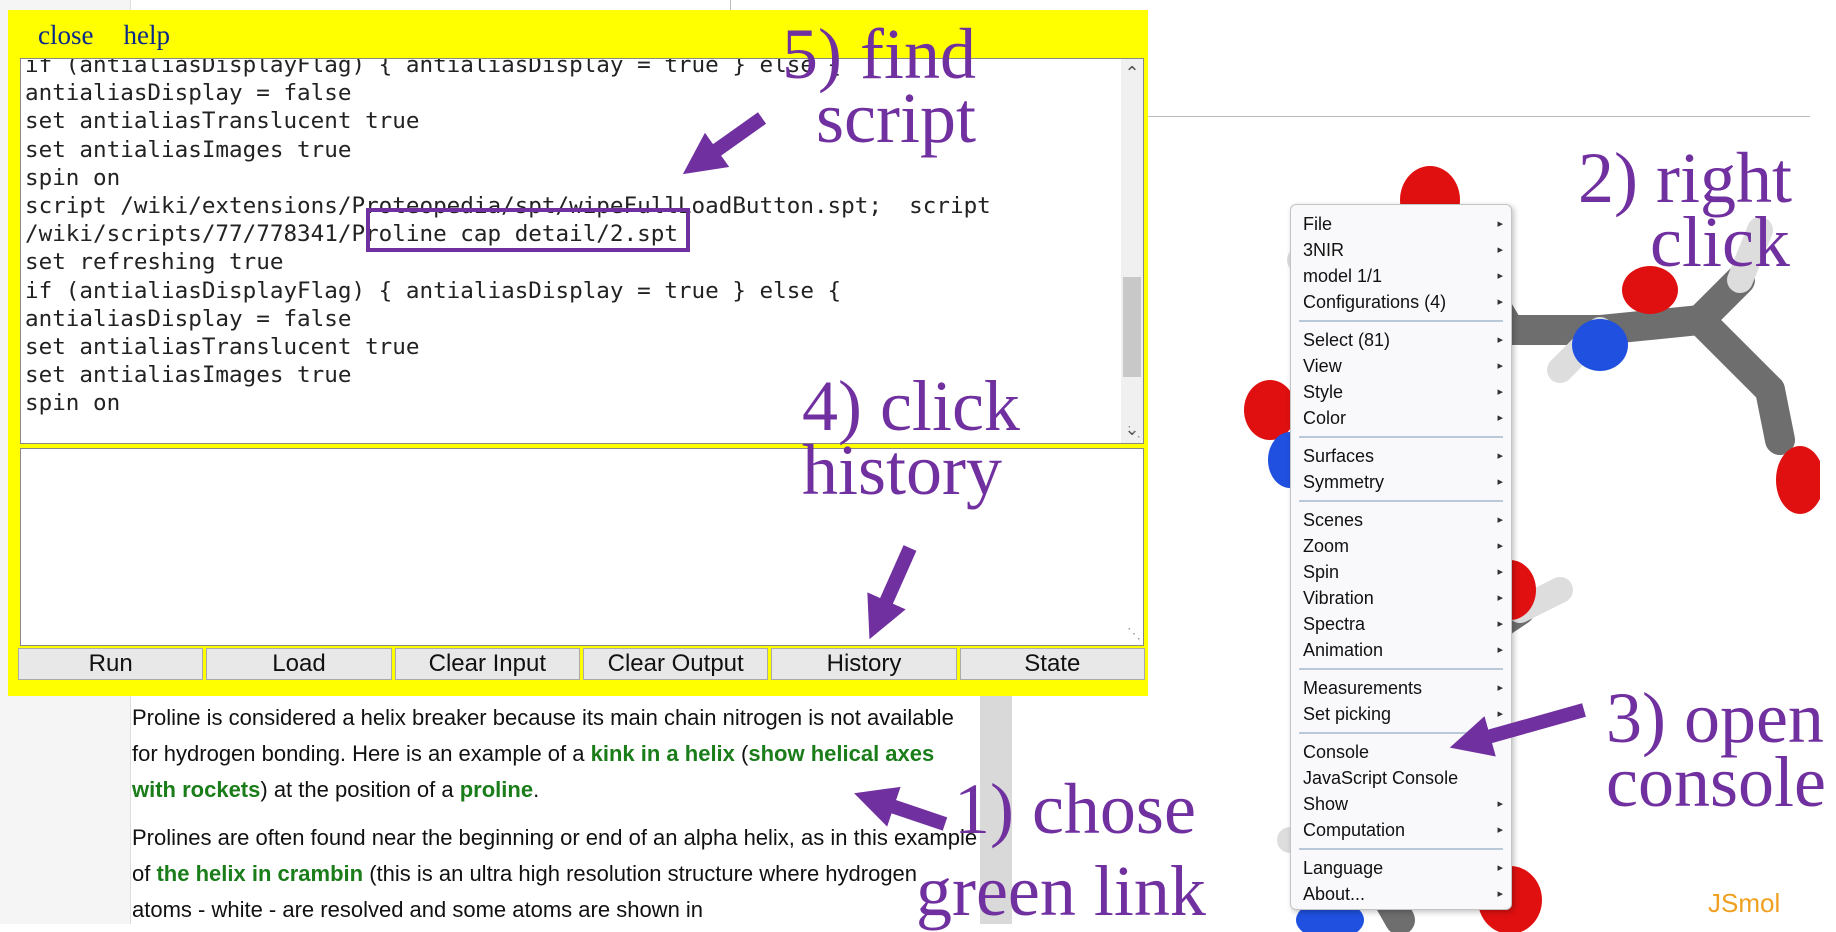 This screenshot has height=932, width=1836. Describe the element at coordinates (1716, 750) in the screenshot. I see `annotation-step3: 3) open console` at that location.